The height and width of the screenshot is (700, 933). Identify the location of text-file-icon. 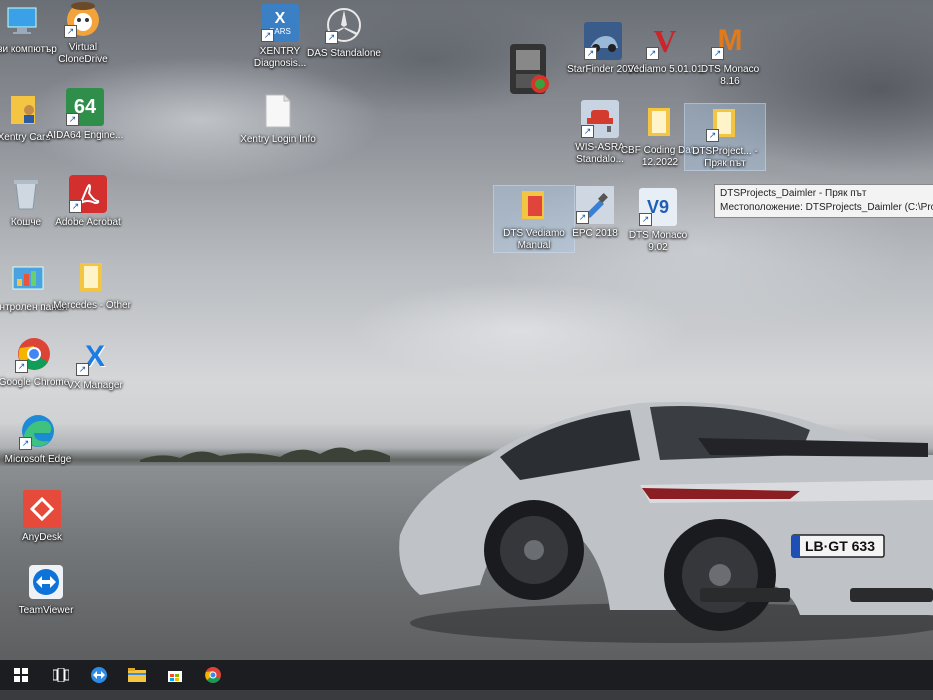
(278, 111).